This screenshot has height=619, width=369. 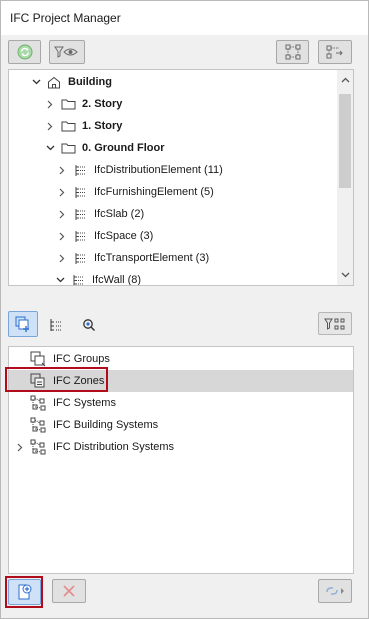 I want to click on filter-view-button, so click(x=67, y=52).